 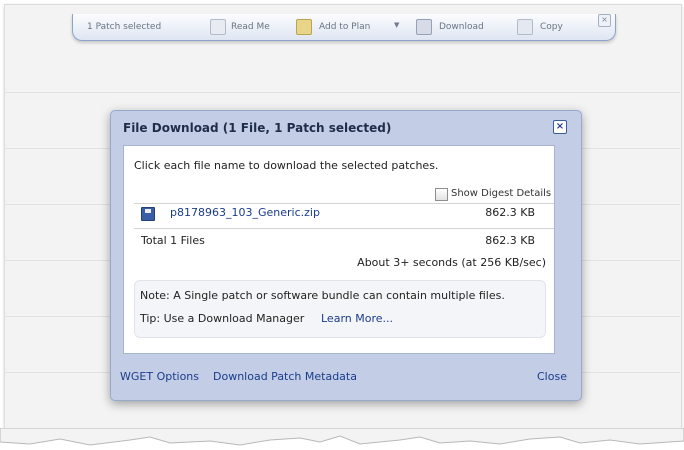 What do you see at coordinates (551, 27) in the screenshot?
I see `copy-button: Copy` at bounding box center [551, 27].